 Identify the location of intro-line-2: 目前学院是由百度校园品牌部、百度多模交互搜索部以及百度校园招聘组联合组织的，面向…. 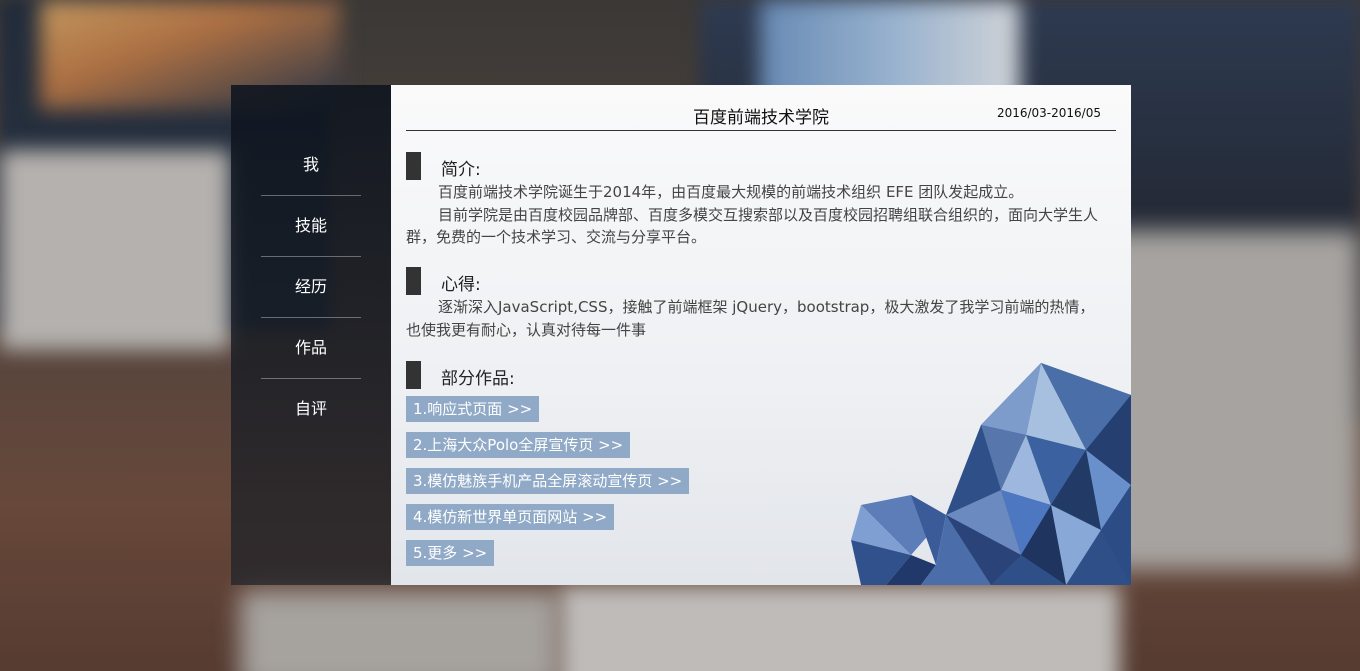
(752, 226).